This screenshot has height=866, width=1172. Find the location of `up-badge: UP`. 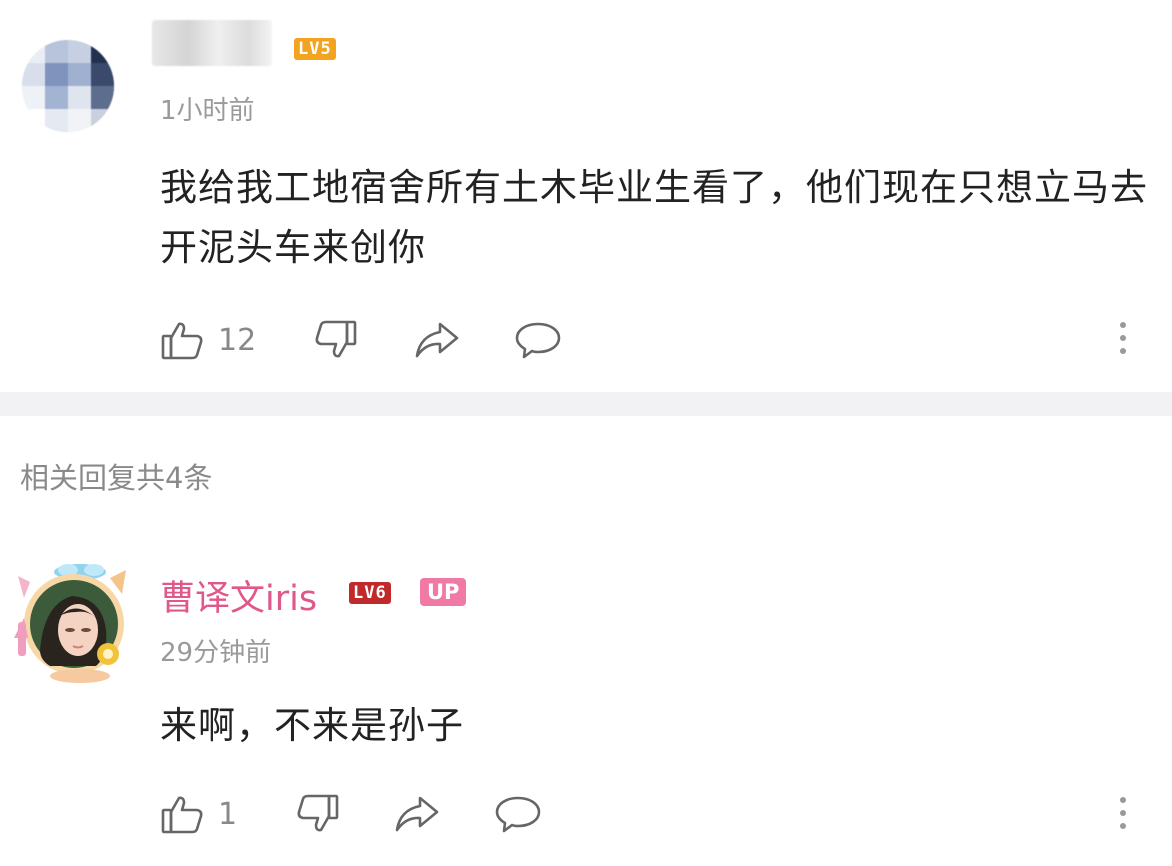

up-badge: UP is located at coordinates (443, 592).